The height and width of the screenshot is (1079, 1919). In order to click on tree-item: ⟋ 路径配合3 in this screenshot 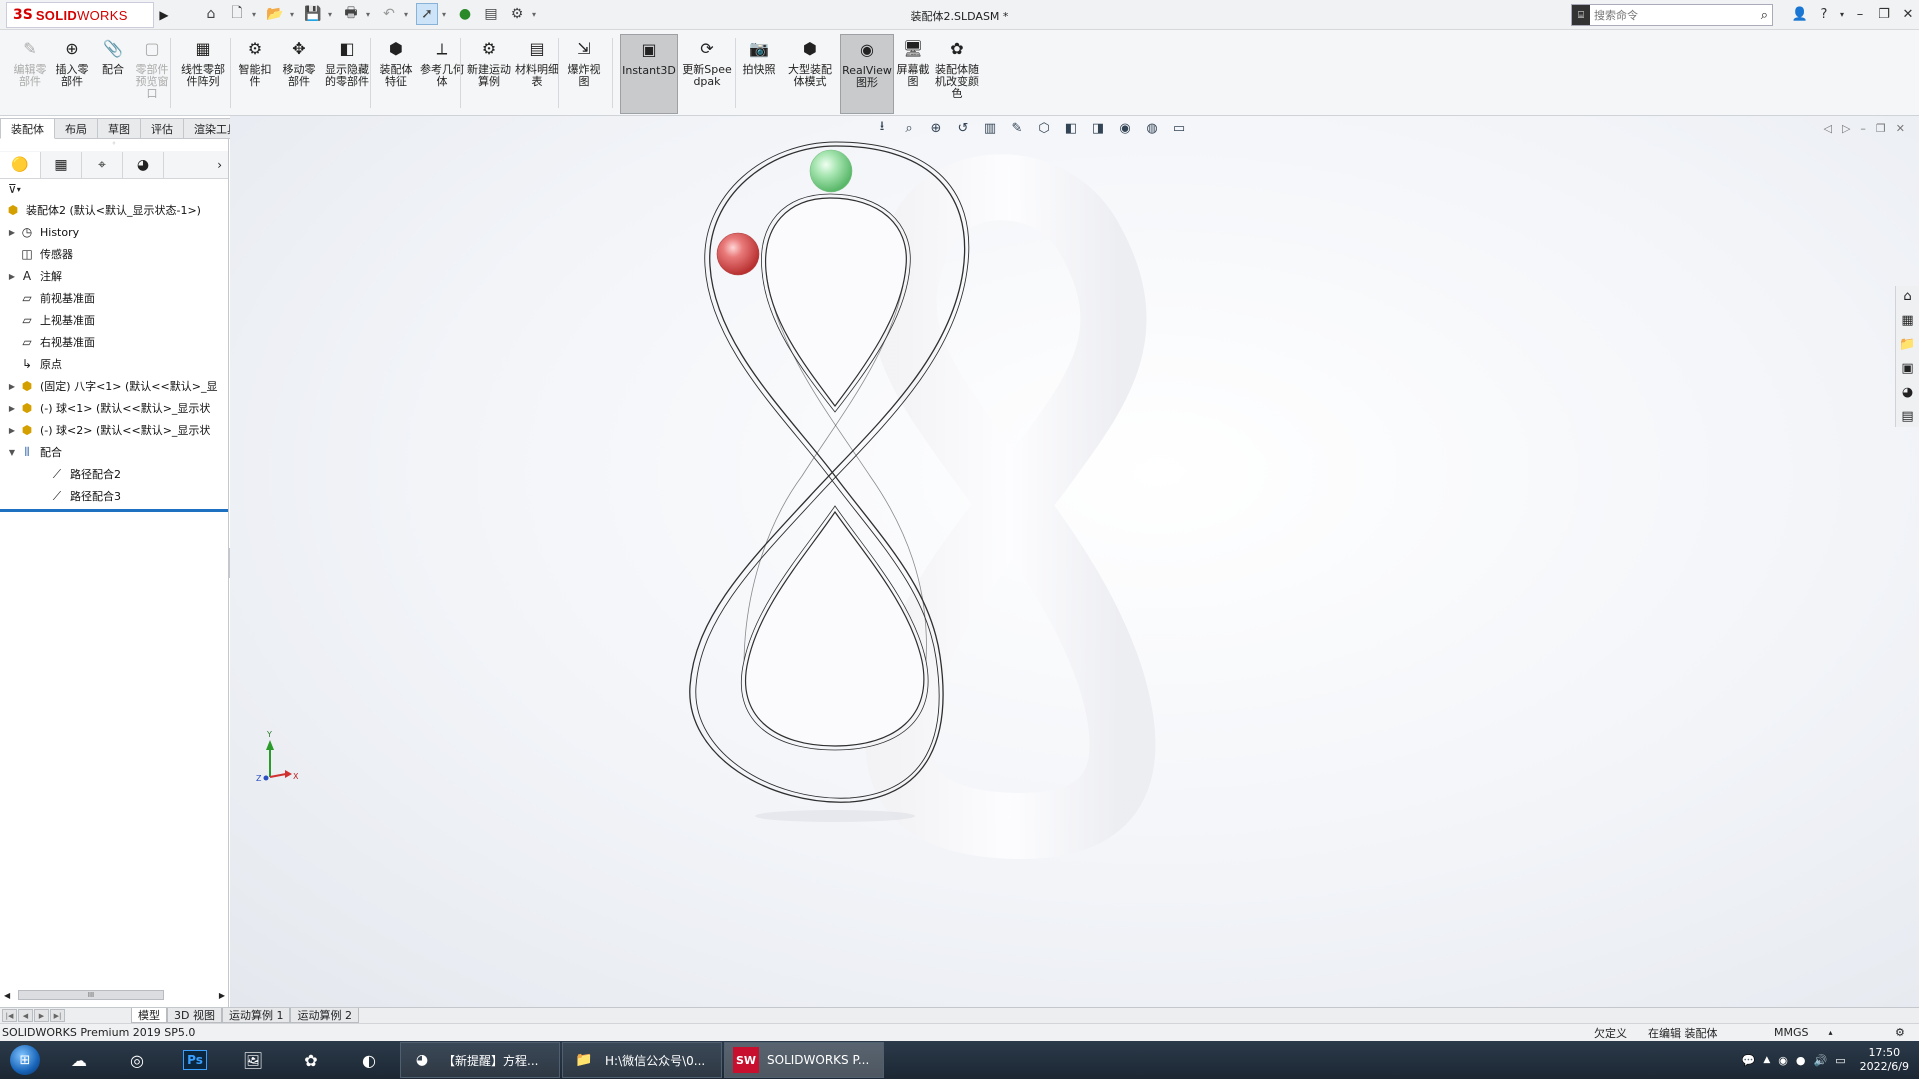, I will do `click(114, 496)`.